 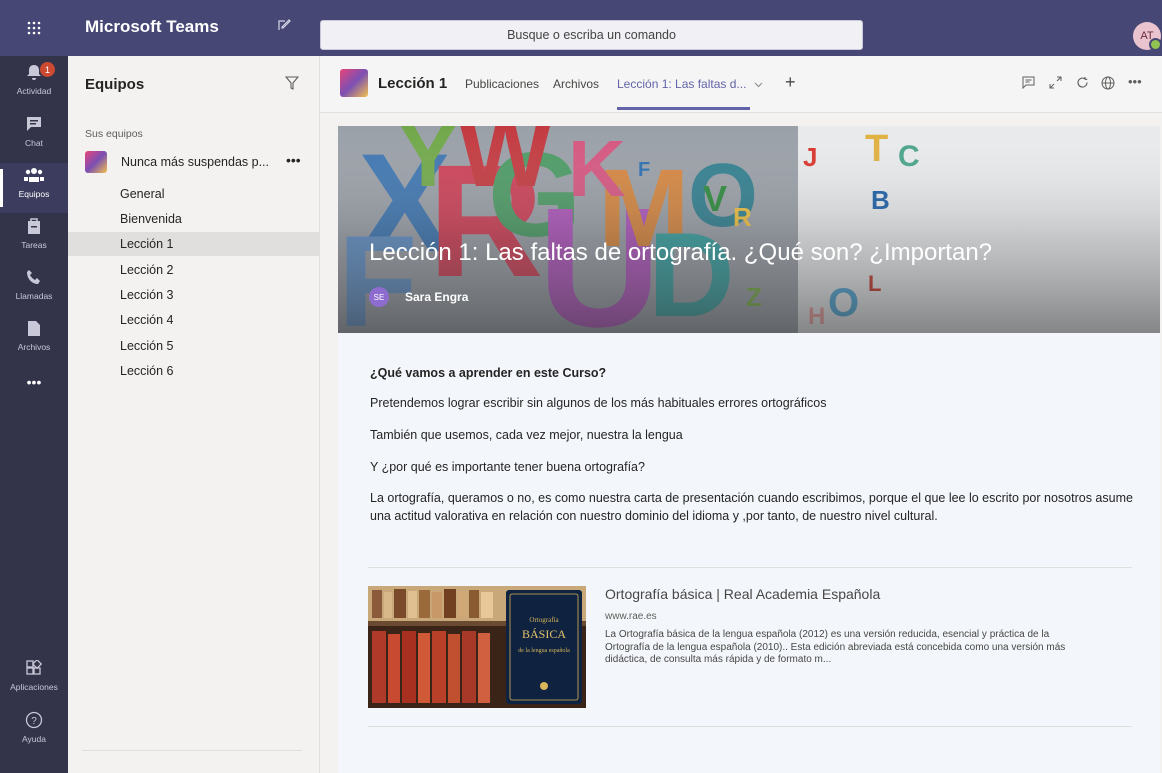 I want to click on channel-label: Bienvenida, so click(x=151, y=219).